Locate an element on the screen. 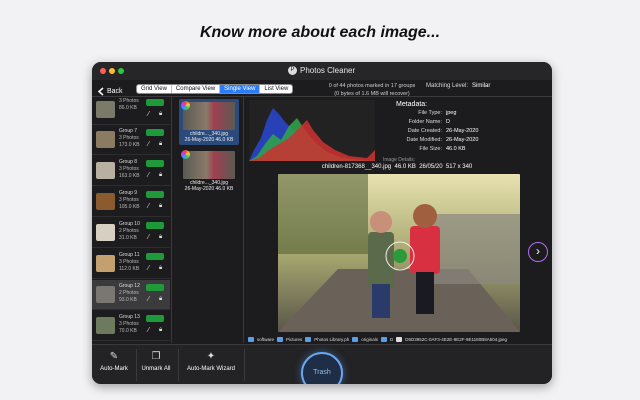  image-details-label: Image Details: is located at coordinates (399, 160).